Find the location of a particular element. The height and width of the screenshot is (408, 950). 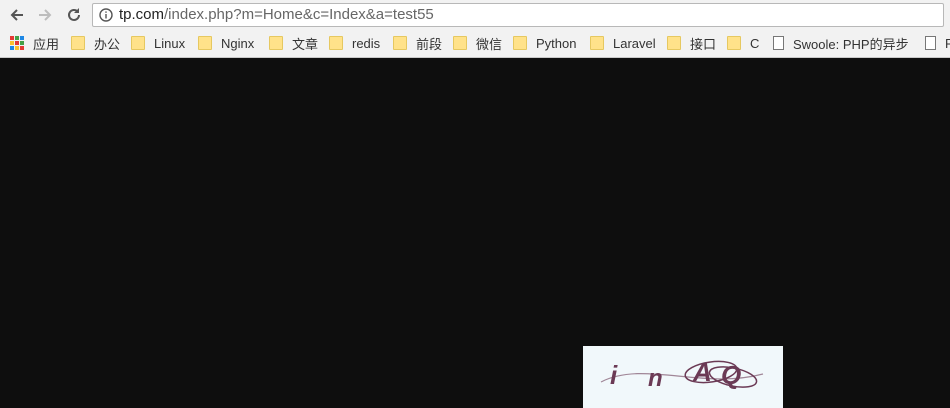

bookmark-folder: 办公 is located at coordinates (95, 43).